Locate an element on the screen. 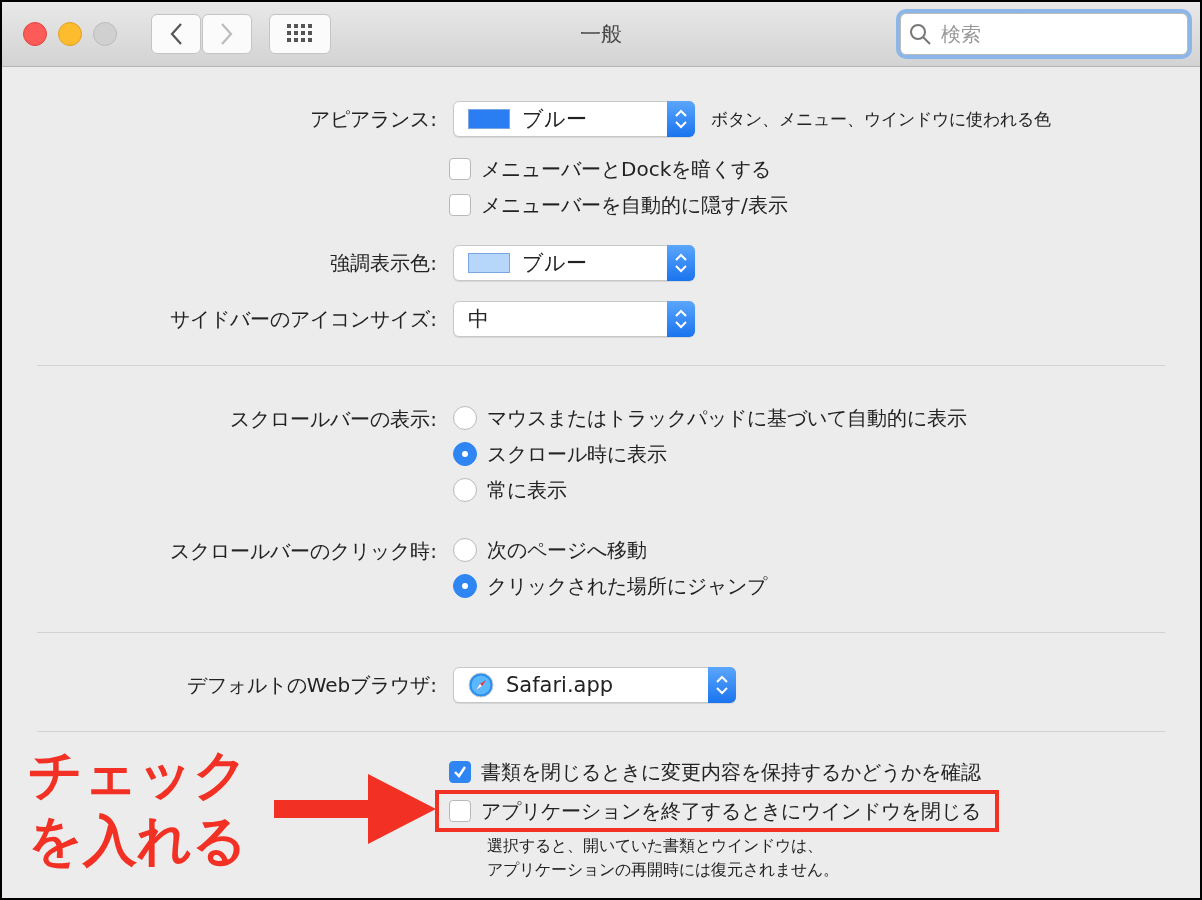 The width and height of the screenshot is (1202, 900). setting-label: デフォルトのWebブラウザ: is located at coordinates (311, 685).